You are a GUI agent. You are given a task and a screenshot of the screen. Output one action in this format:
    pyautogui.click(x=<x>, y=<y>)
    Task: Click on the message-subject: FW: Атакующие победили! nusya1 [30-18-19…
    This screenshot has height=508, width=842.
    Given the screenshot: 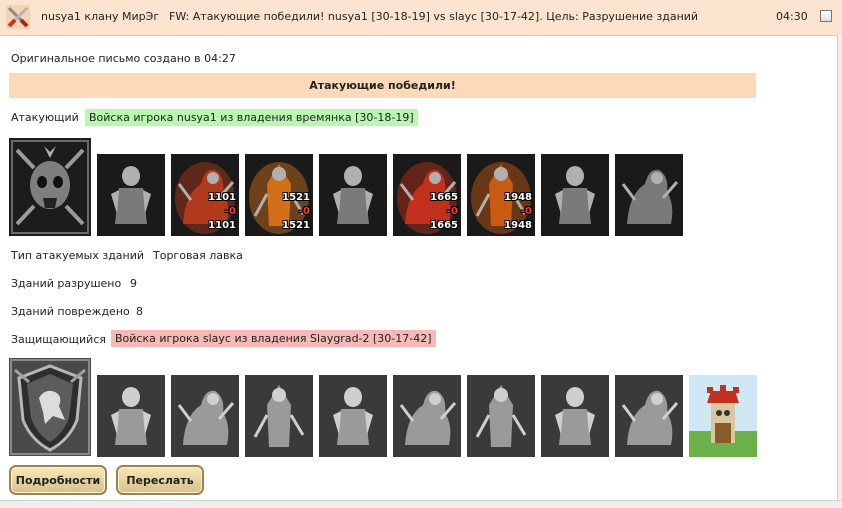 What is the action you would take?
    pyautogui.click(x=434, y=16)
    